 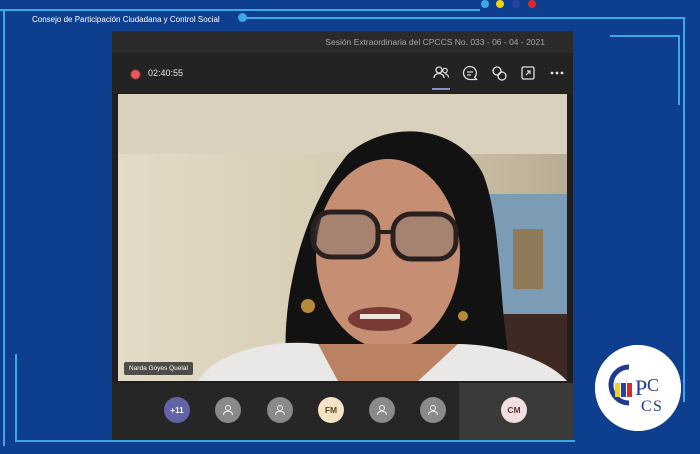 What do you see at coordinates (532, 4) in the screenshot?
I see `flag-dot-red` at bounding box center [532, 4].